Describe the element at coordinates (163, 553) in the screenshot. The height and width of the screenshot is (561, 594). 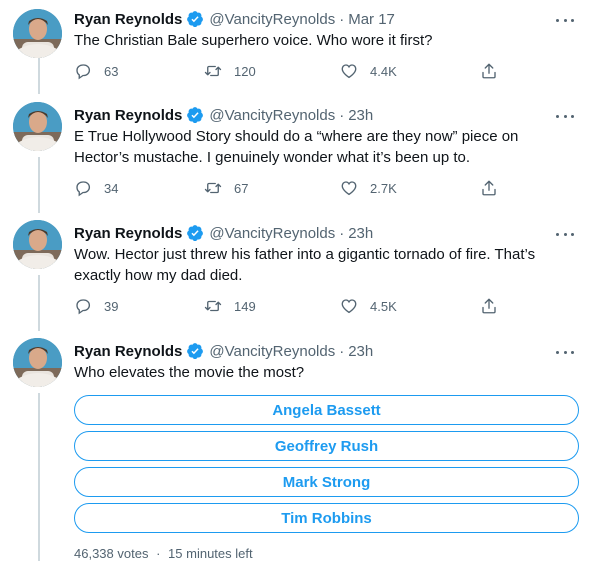
I see `poll-meta: 46,338 votes · 15 minutes left` at that location.